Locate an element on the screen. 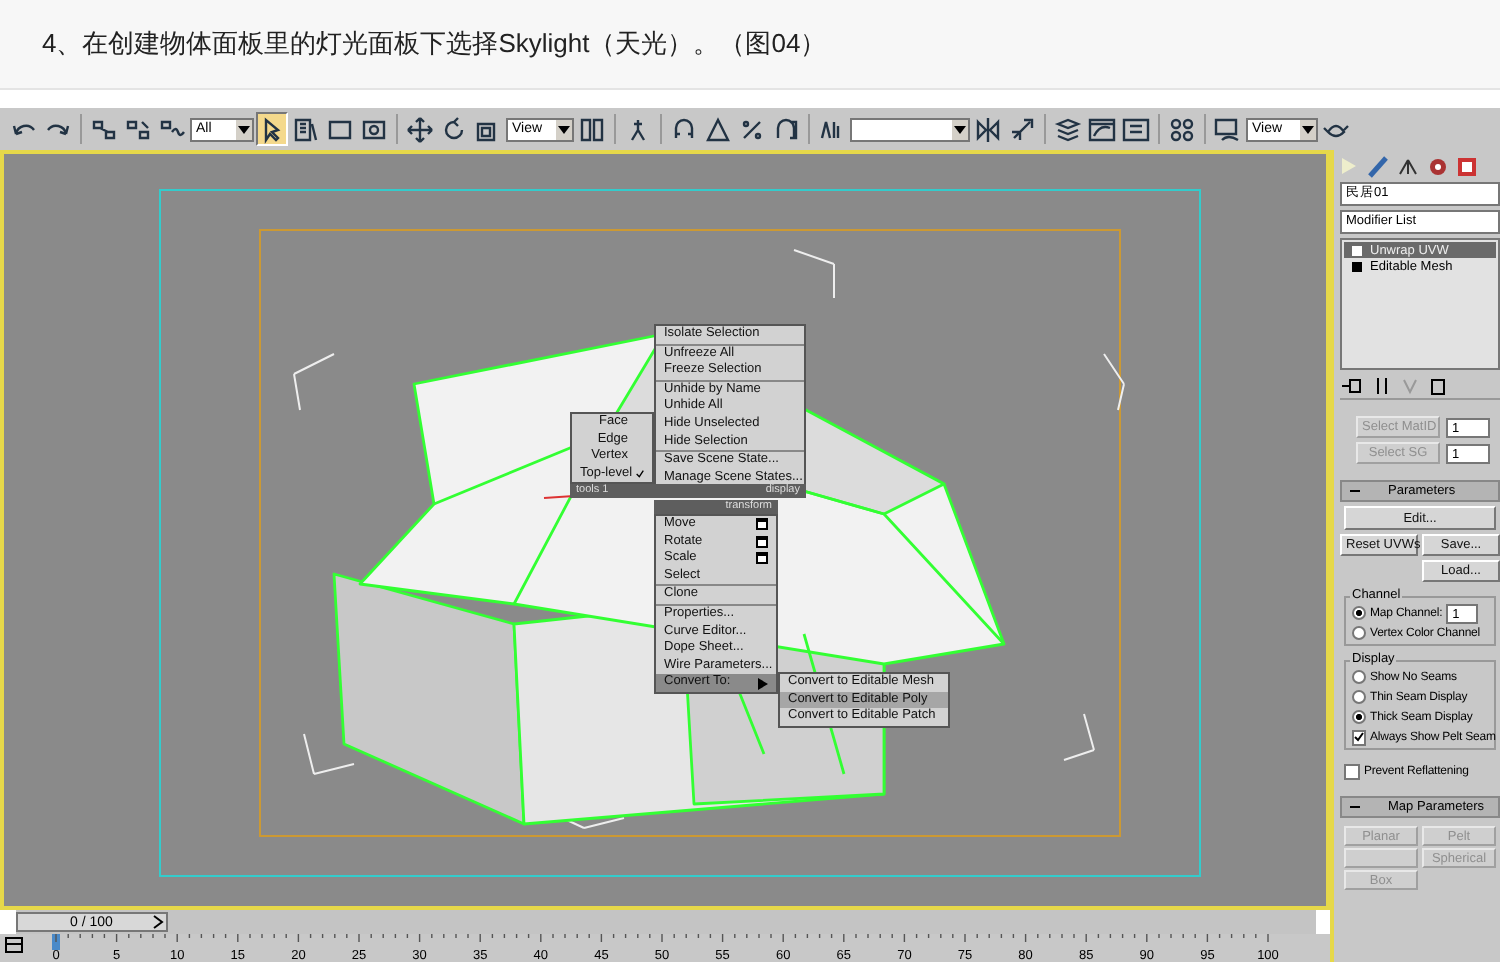 This screenshot has width=1500, height=962. material-editor-icon is located at coordinates (1182, 129).